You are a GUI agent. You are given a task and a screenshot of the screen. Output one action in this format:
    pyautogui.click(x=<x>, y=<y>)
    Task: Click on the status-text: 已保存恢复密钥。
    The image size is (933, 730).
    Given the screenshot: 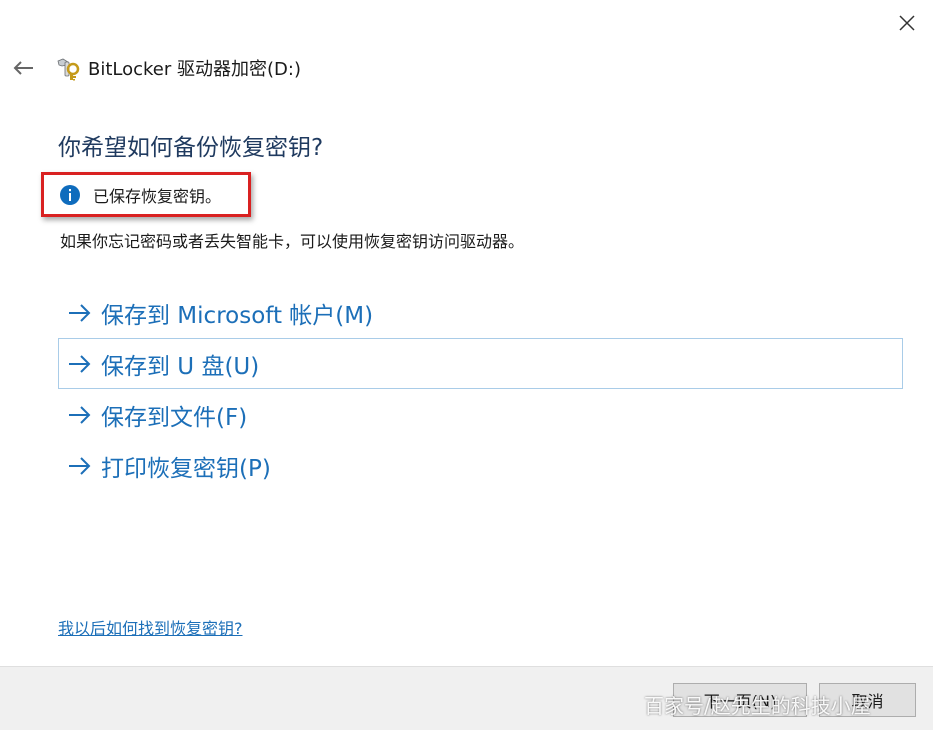 What is the action you would take?
    pyautogui.click(x=157, y=196)
    